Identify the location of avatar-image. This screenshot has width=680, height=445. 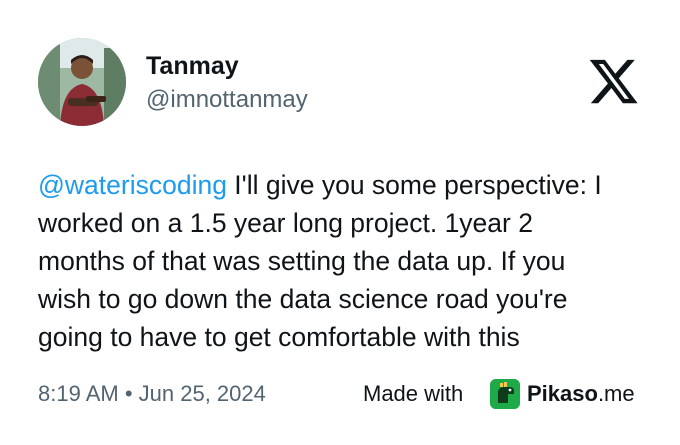
(82, 82).